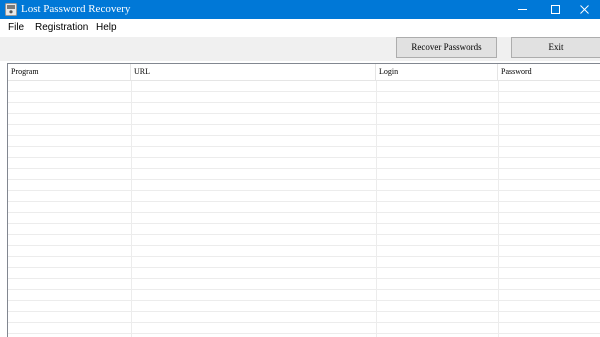 The width and height of the screenshot is (600, 337). I want to click on title-bar: Lost Password Recovery, so click(300, 9).